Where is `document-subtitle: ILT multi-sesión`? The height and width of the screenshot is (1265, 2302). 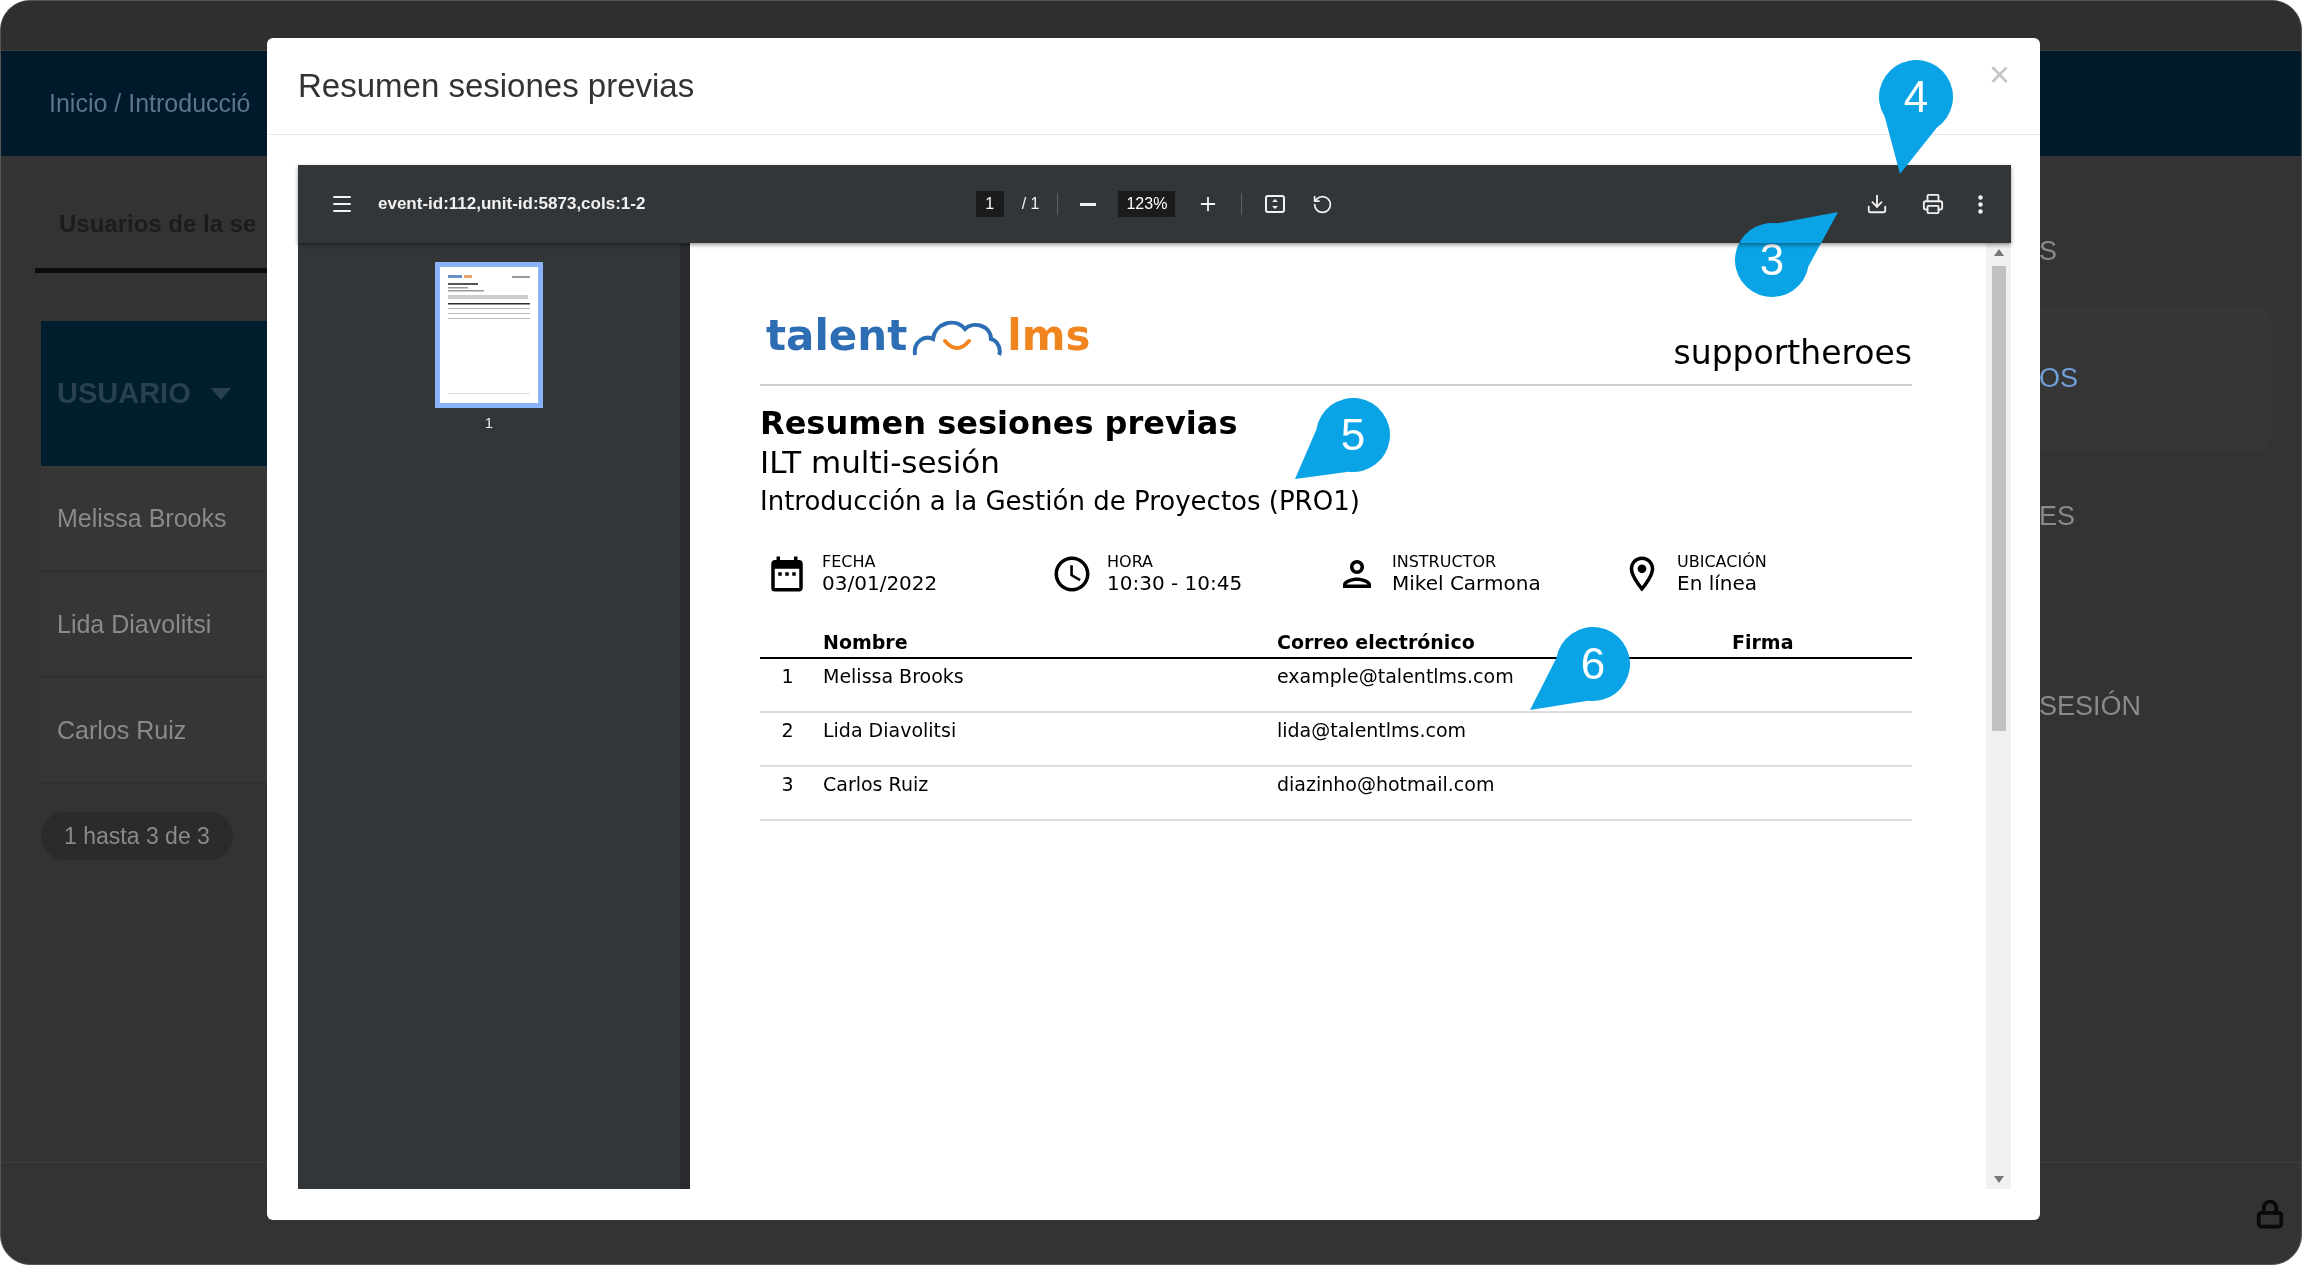 document-subtitle: ILT multi-sesión is located at coordinates (880, 462).